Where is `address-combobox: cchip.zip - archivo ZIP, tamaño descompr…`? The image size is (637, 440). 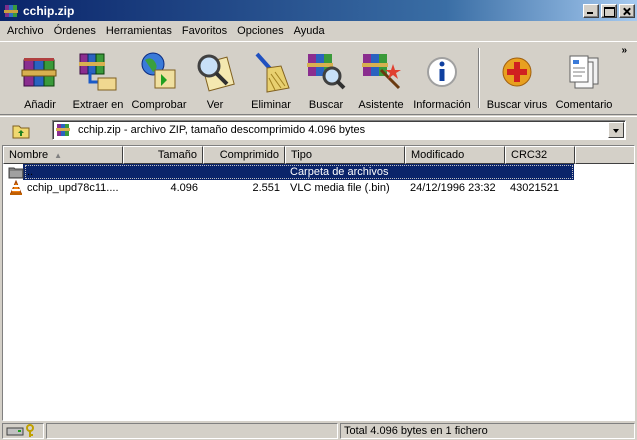
address-combobox: cchip.zip - archivo ZIP, tamaño descompr… is located at coordinates (339, 130).